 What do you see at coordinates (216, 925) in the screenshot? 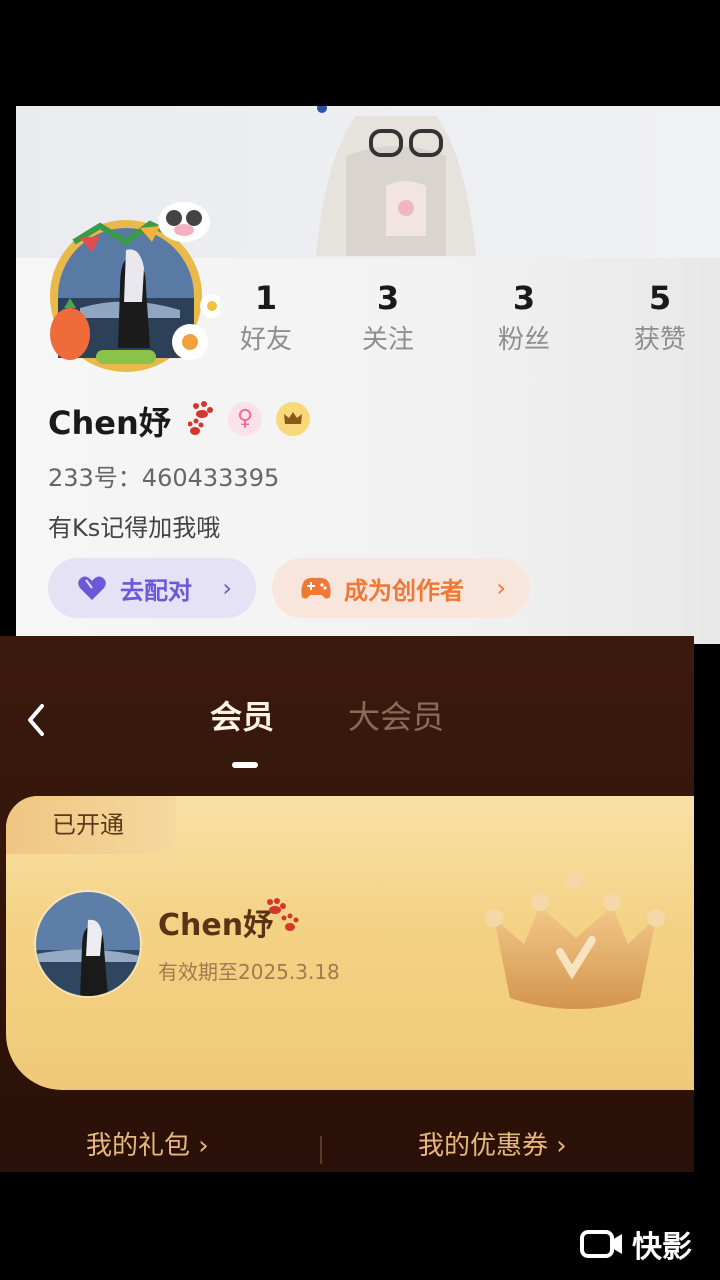
I see `member-name: Chen妤` at bounding box center [216, 925].